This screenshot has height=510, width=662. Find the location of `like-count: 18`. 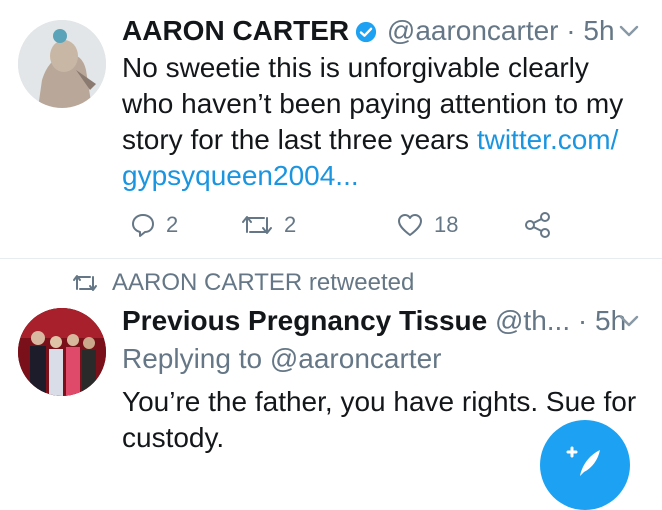

like-count: 18 is located at coordinates (446, 224).